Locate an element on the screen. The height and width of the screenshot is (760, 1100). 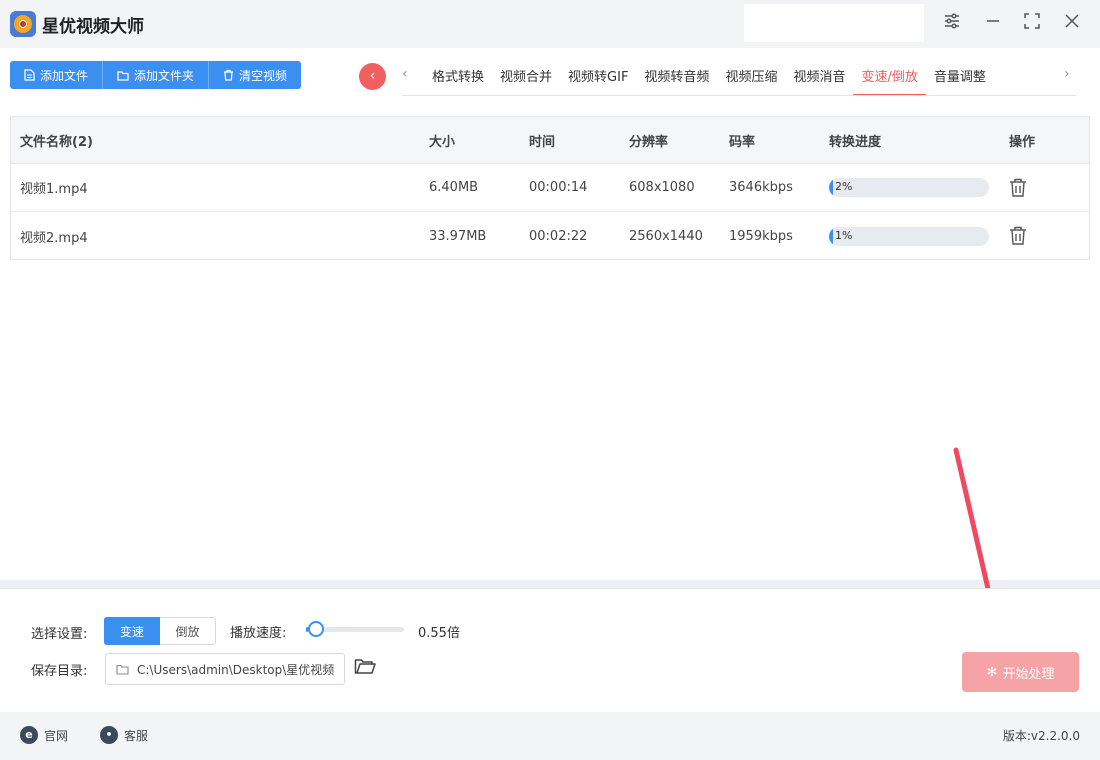
app-logo-icon is located at coordinates (23, 24).